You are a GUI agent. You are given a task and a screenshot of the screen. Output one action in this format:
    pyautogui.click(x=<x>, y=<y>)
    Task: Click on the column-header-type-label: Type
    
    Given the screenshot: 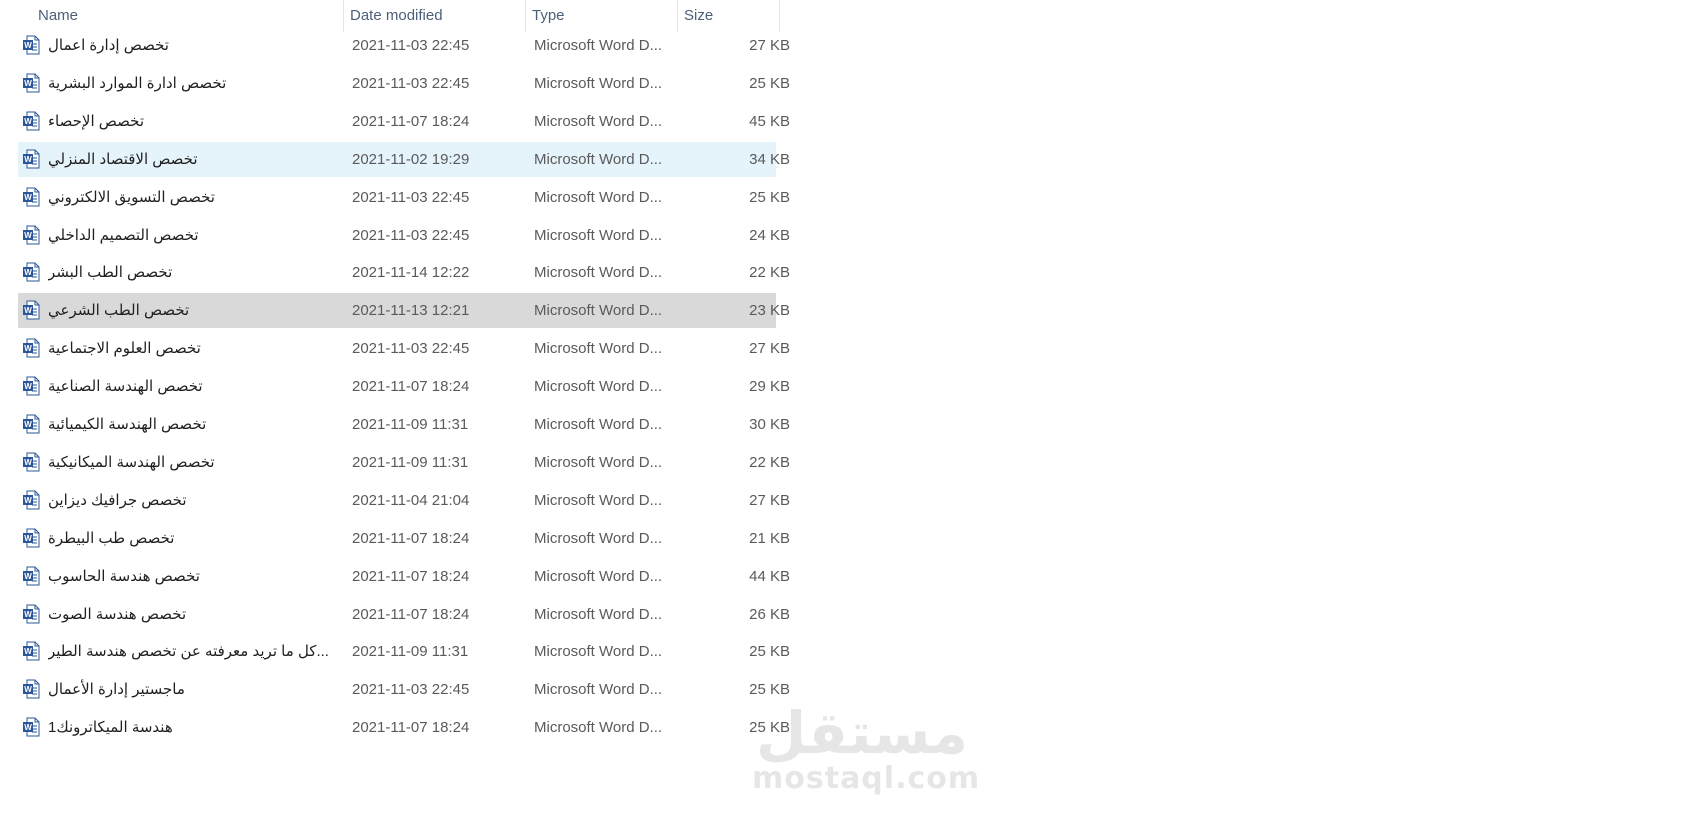 What is the action you would take?
    pyautogui.click(x=548, y=15)
    